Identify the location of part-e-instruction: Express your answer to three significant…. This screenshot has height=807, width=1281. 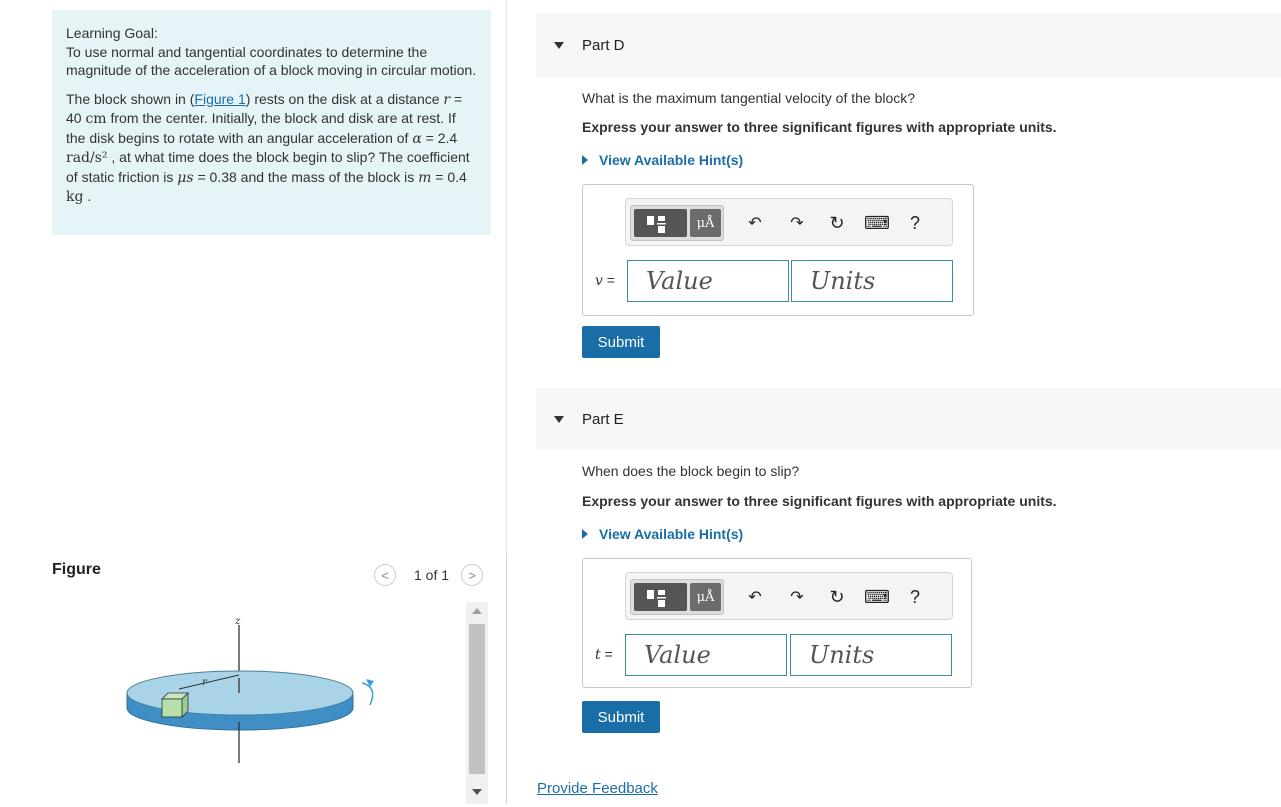
(819, 501).